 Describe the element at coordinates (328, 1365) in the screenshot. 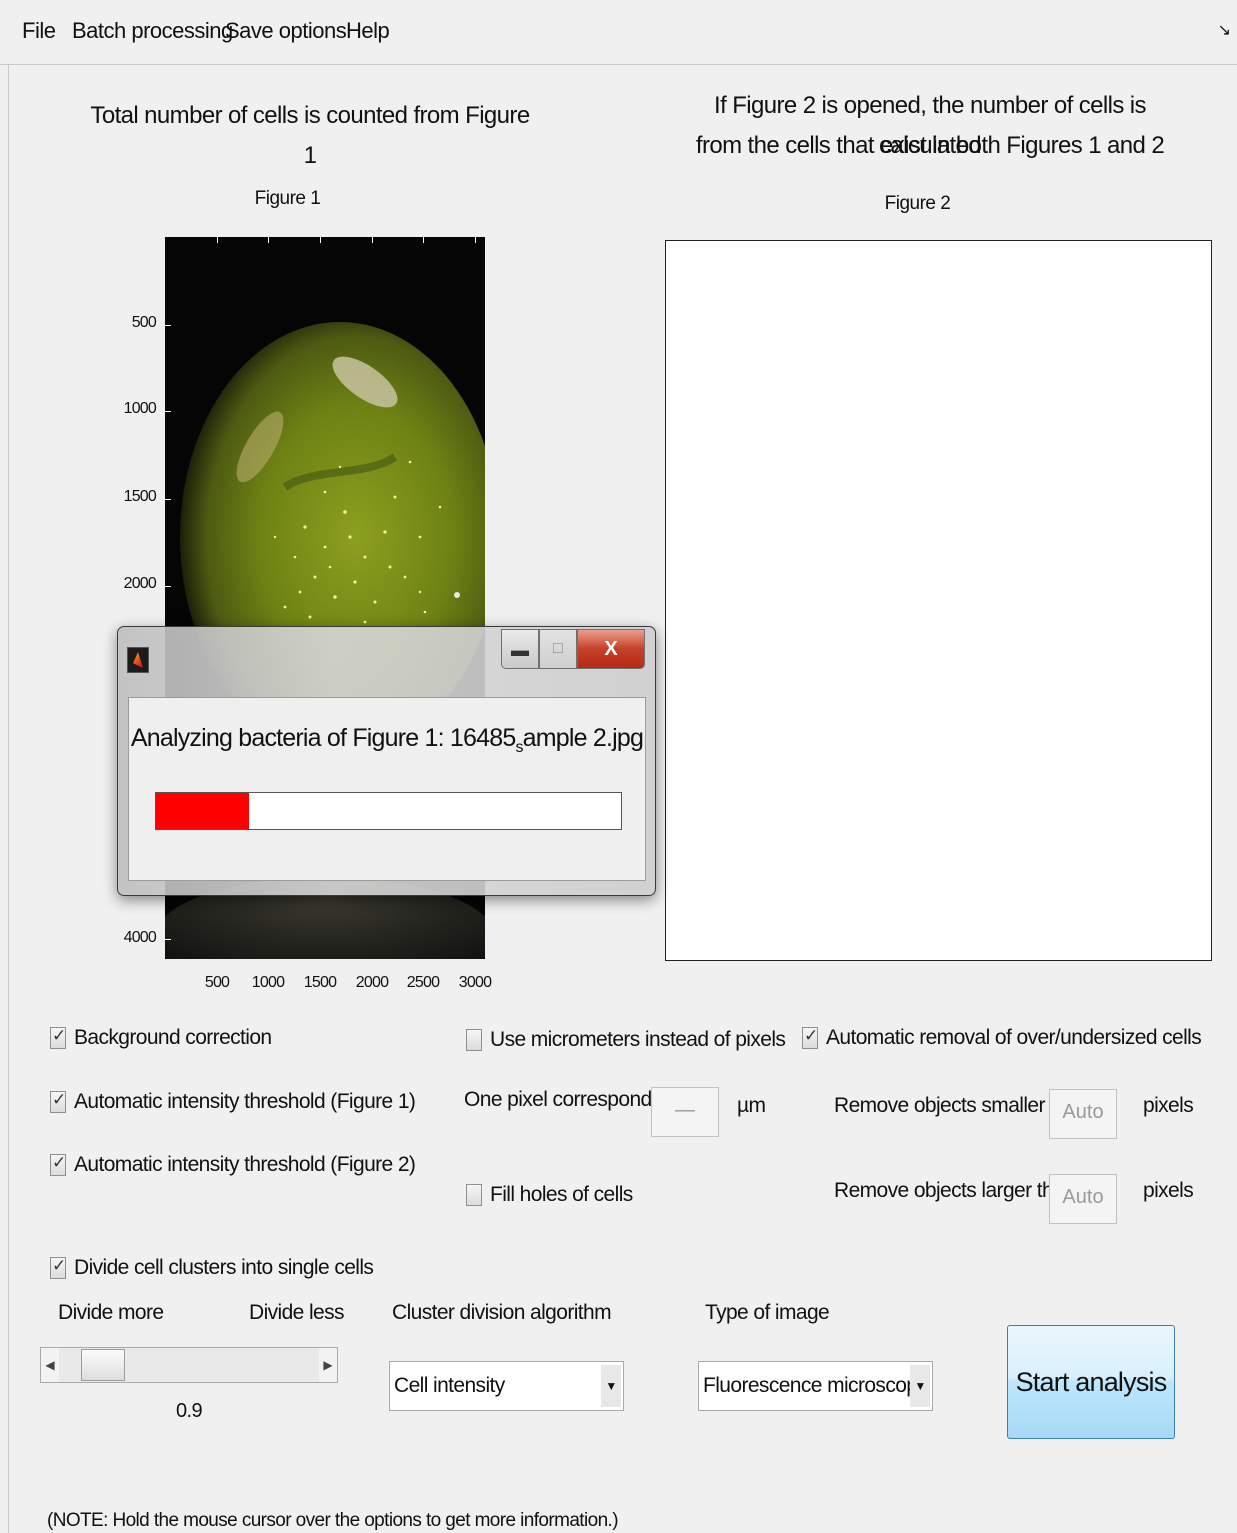

I see `arrow-right-icon: ▶` at that location.